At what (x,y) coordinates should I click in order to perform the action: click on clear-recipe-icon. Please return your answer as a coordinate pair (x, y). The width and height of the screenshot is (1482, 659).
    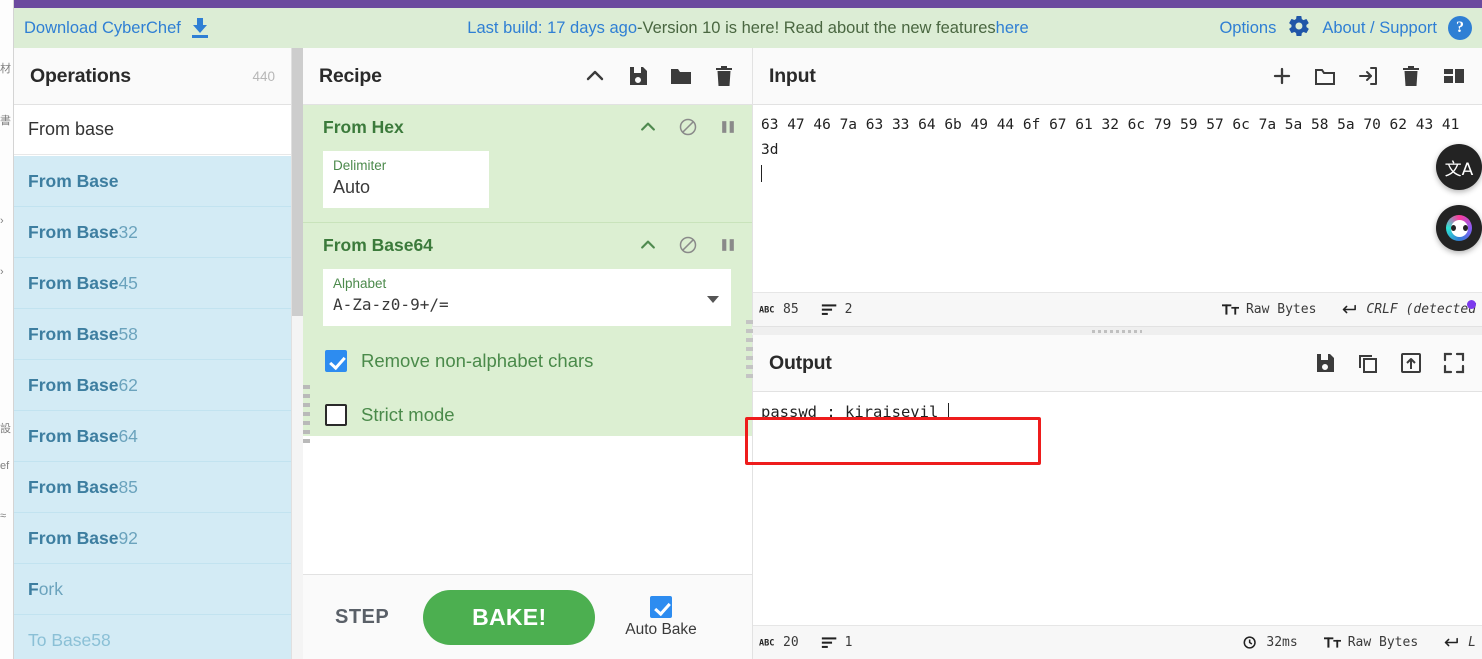
    Looking at the image, I should click on (724, 76).